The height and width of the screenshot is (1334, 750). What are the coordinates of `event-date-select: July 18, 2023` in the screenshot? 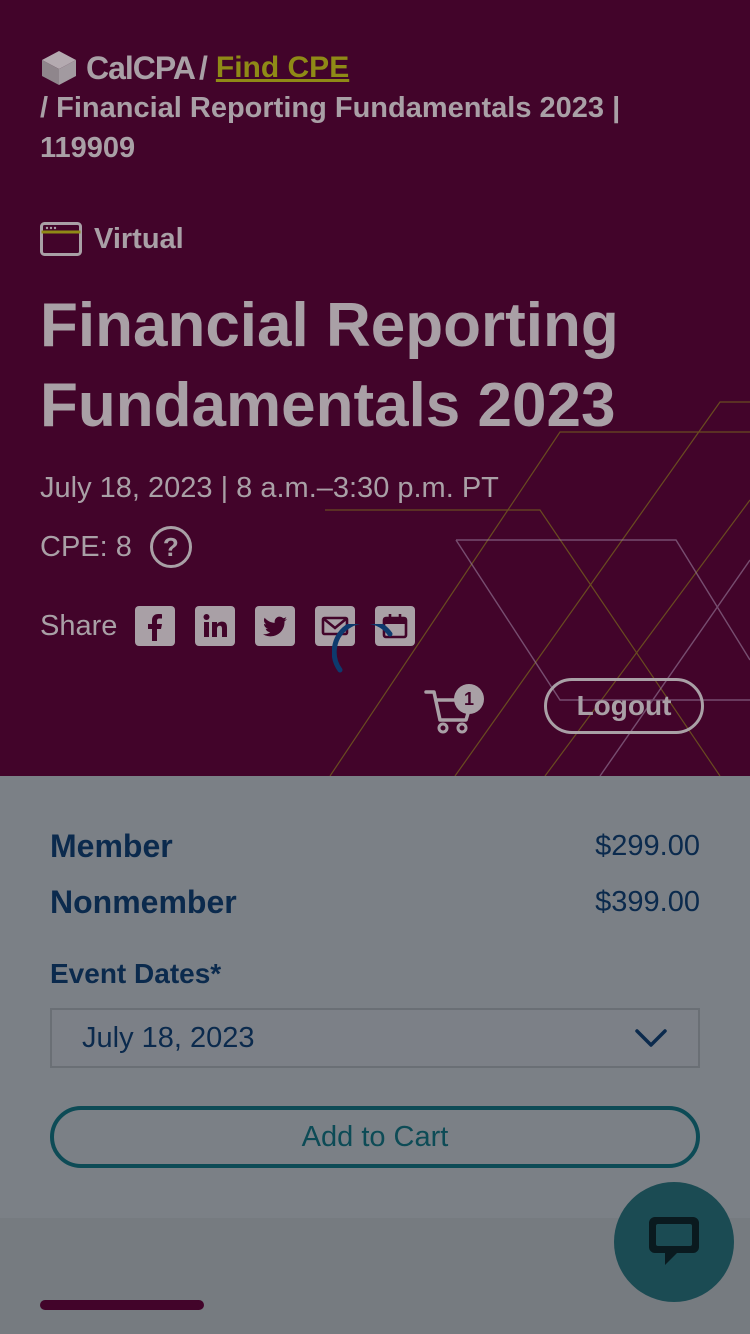 It's located at (375, 1038).